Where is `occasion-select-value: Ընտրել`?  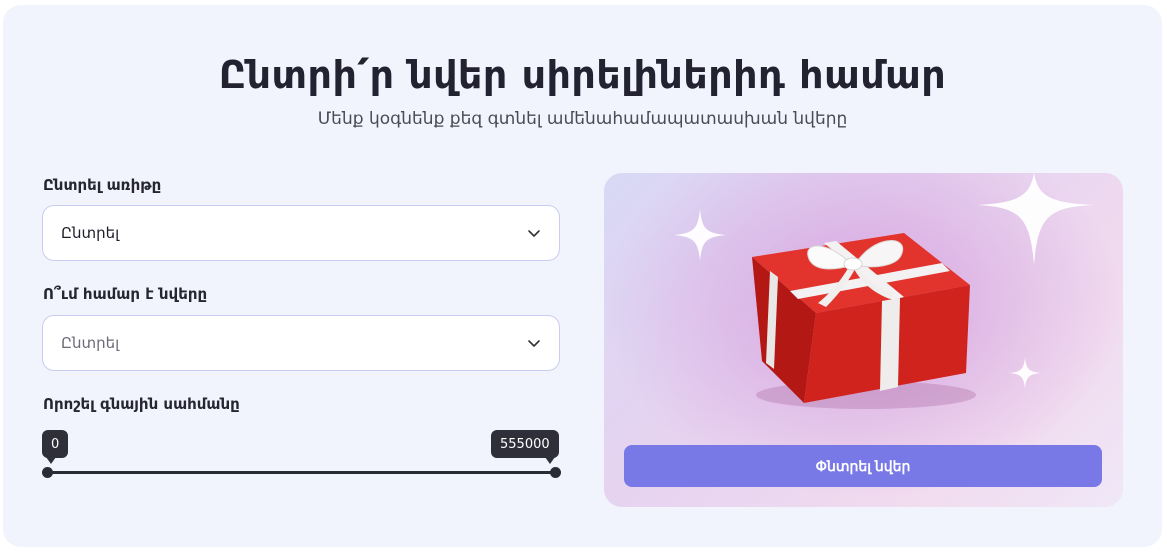
occasion-select-value: Ընտրել is located at coordinates (90, 233).